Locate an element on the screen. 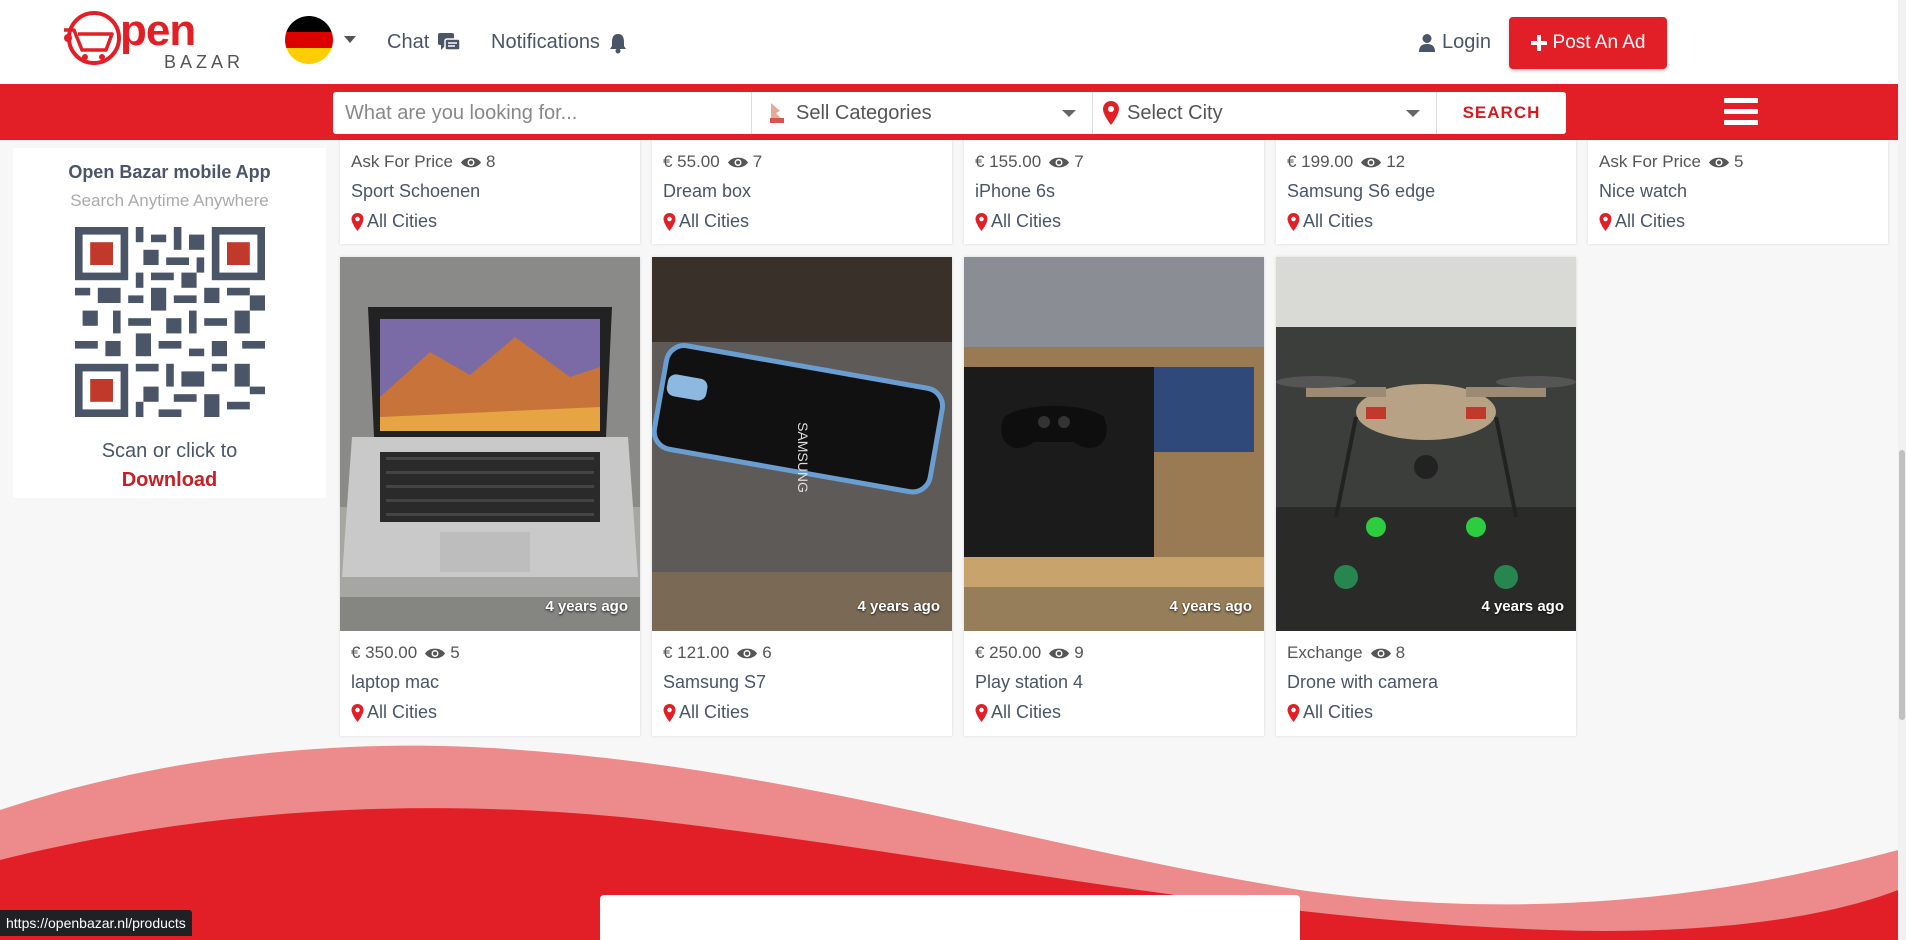  product-price: € 199.00 is located at coordinates (1320, 161).